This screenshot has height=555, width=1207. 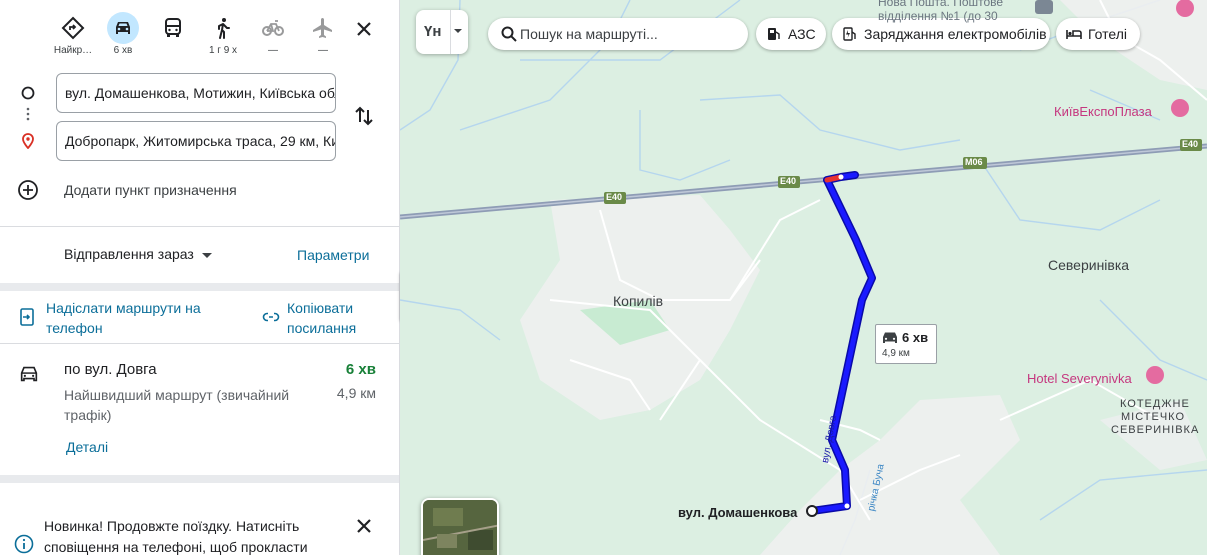 I want to click on poi-label-hotel: Hotel Severynivka, so click(x=1079, y=378).